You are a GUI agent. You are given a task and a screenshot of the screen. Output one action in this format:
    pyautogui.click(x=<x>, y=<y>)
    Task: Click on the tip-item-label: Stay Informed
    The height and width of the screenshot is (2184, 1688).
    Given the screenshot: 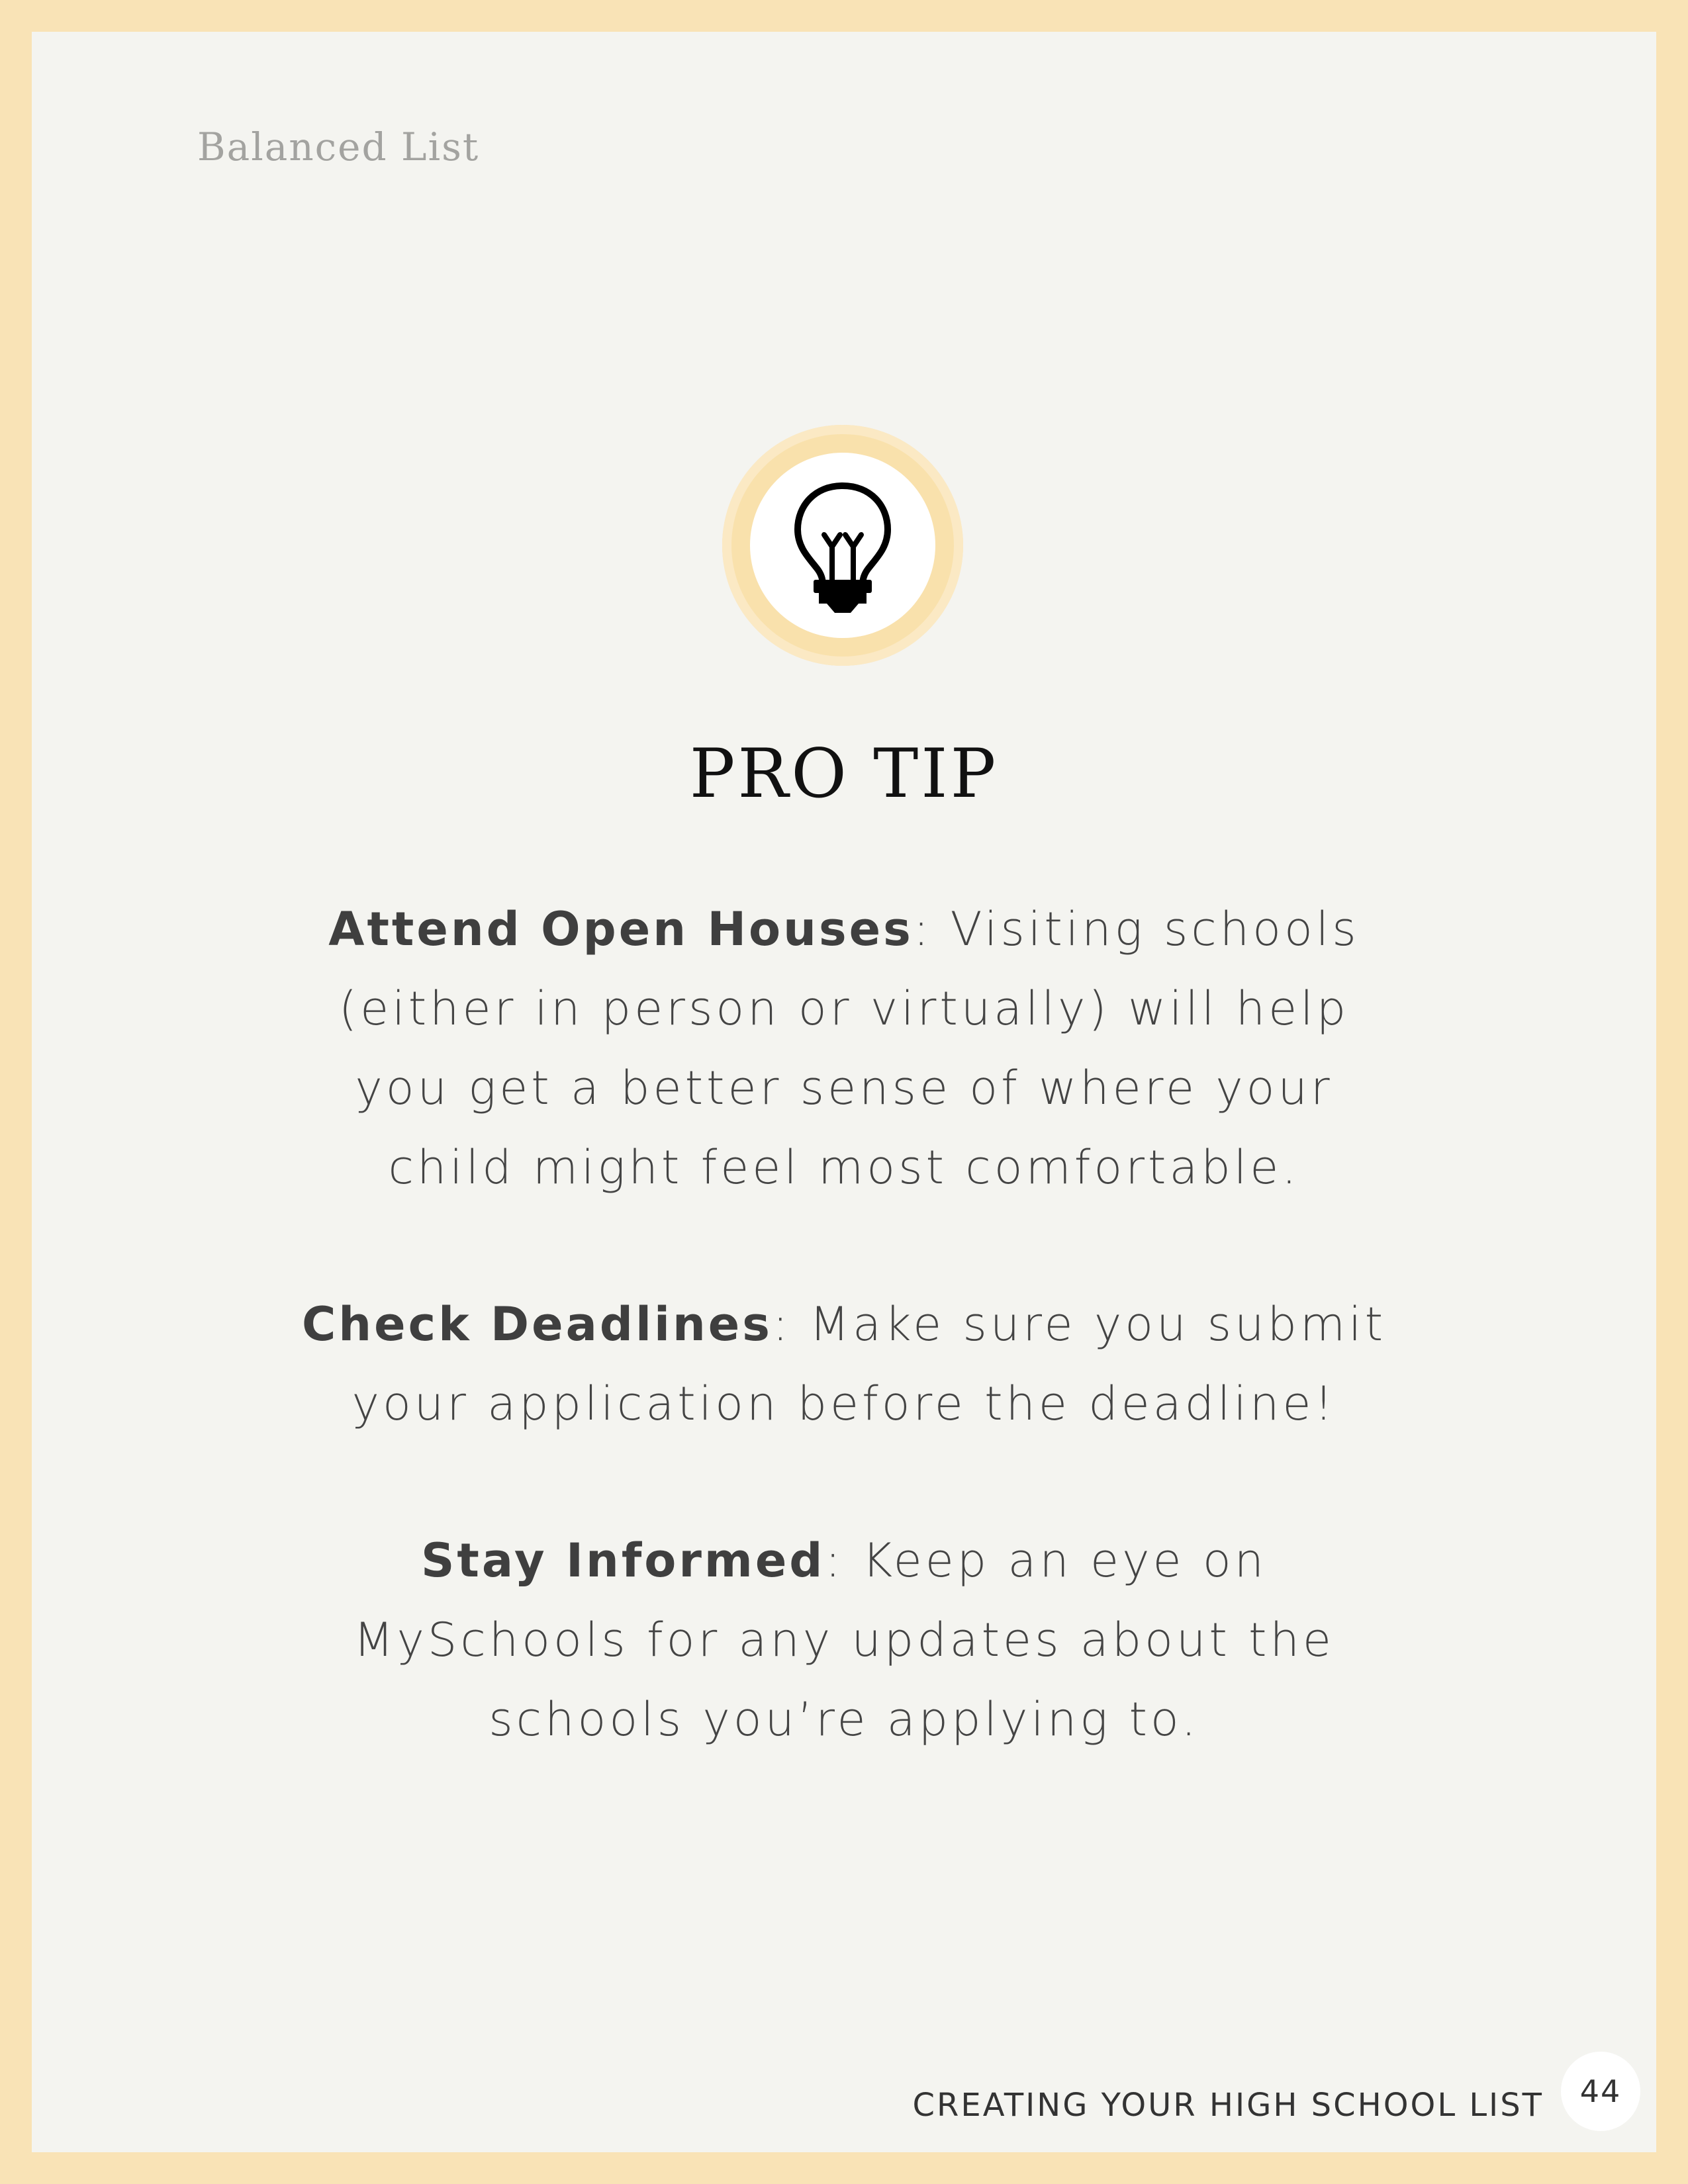 What is the action you would take?
    pyautogui.click(x=622, y=1561)
    